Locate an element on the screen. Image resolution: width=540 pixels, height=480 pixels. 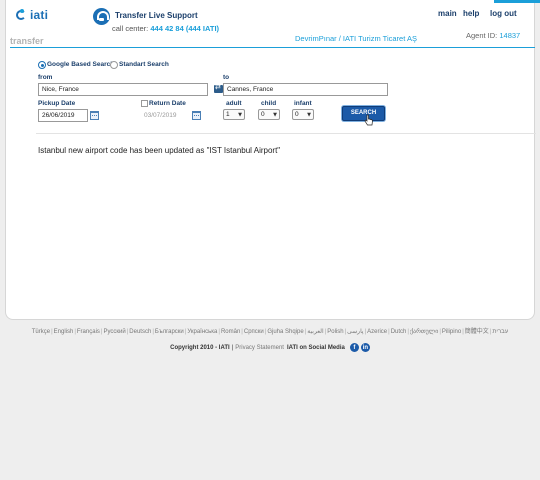
header-divider is located at coordinates (272, 47).